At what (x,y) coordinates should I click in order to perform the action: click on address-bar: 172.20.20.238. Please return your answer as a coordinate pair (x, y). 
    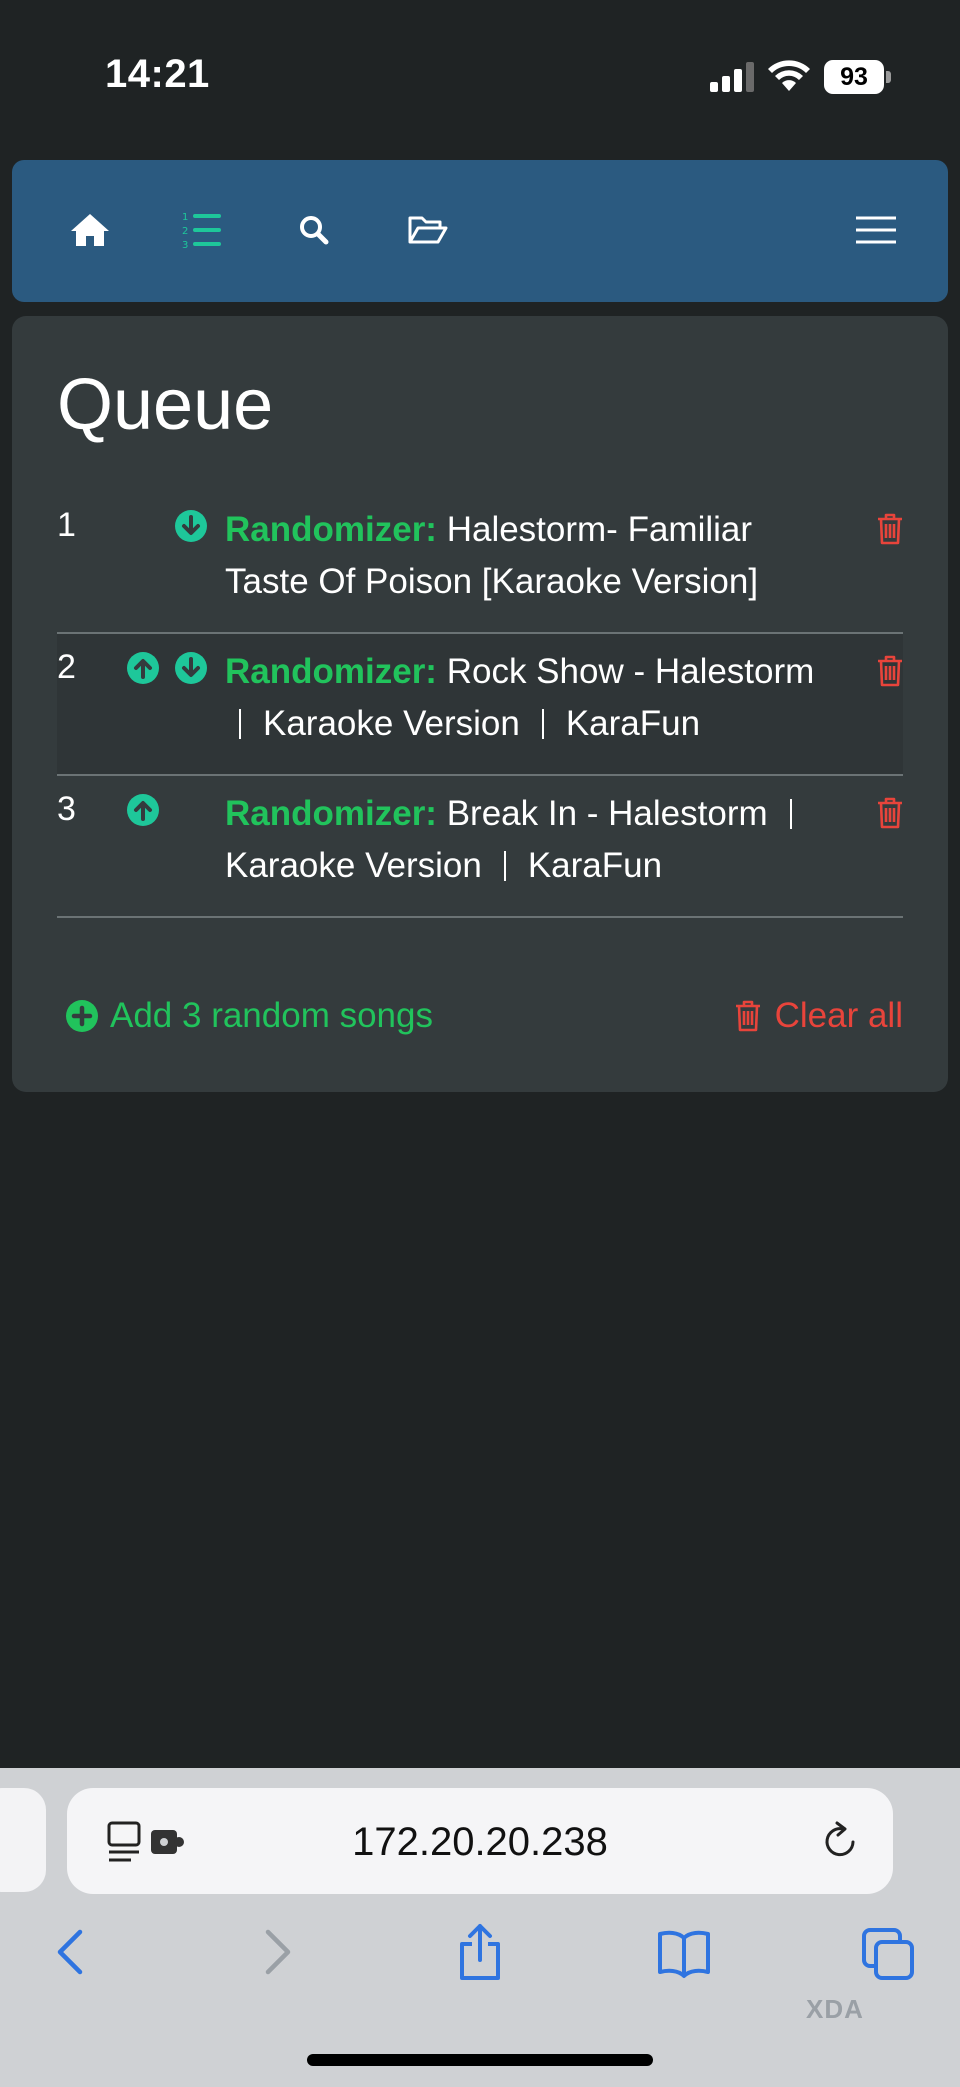
    Looking at the image, I should click on (480, 1841).